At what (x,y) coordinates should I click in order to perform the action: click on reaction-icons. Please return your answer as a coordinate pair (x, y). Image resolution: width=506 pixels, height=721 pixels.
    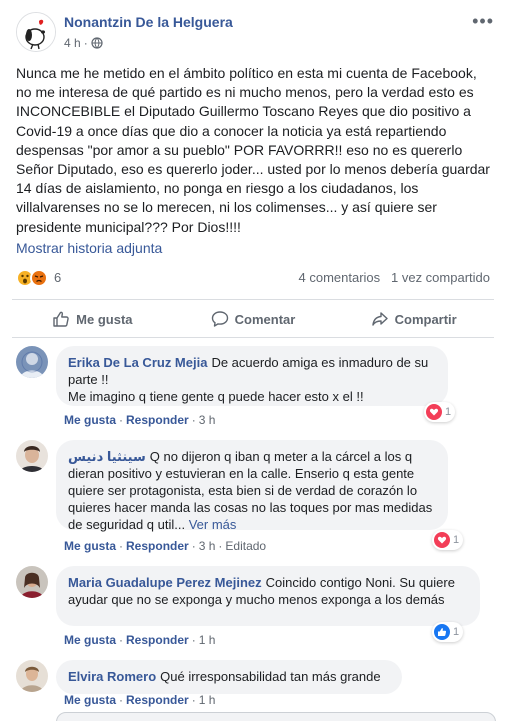
    Looking at the image, I should click on (32, 278).